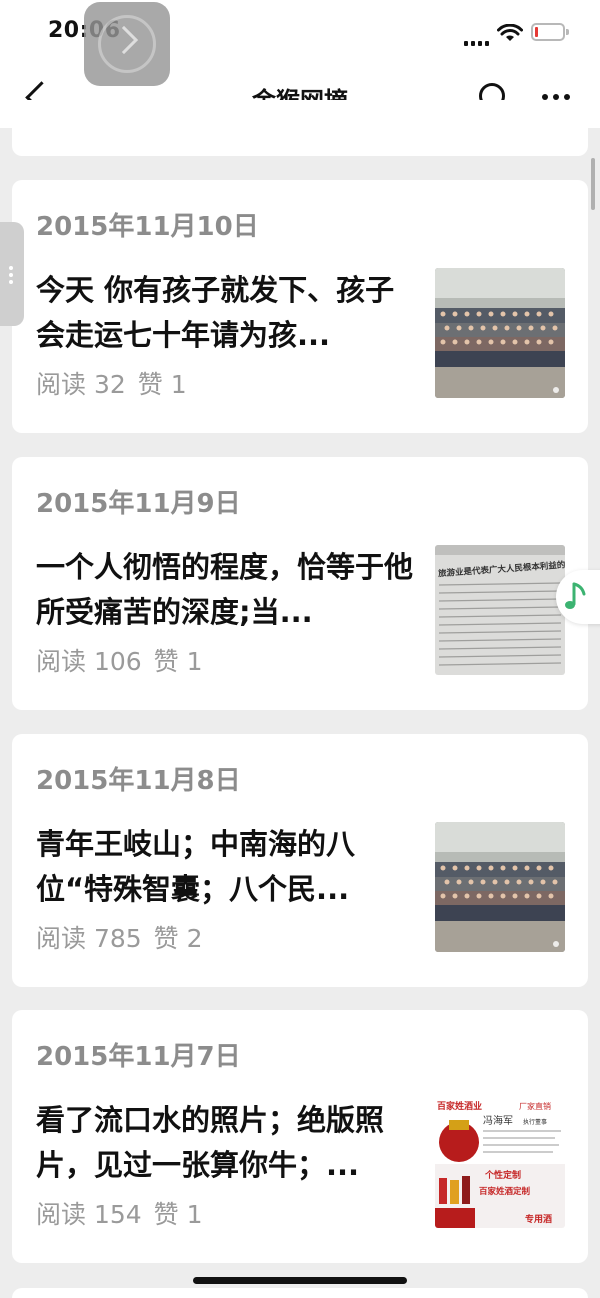  What do you see at coordinates (89, 1214) in the screenshot?
I see `read-count: 阅读 154` at bounding box center [89, 1214].